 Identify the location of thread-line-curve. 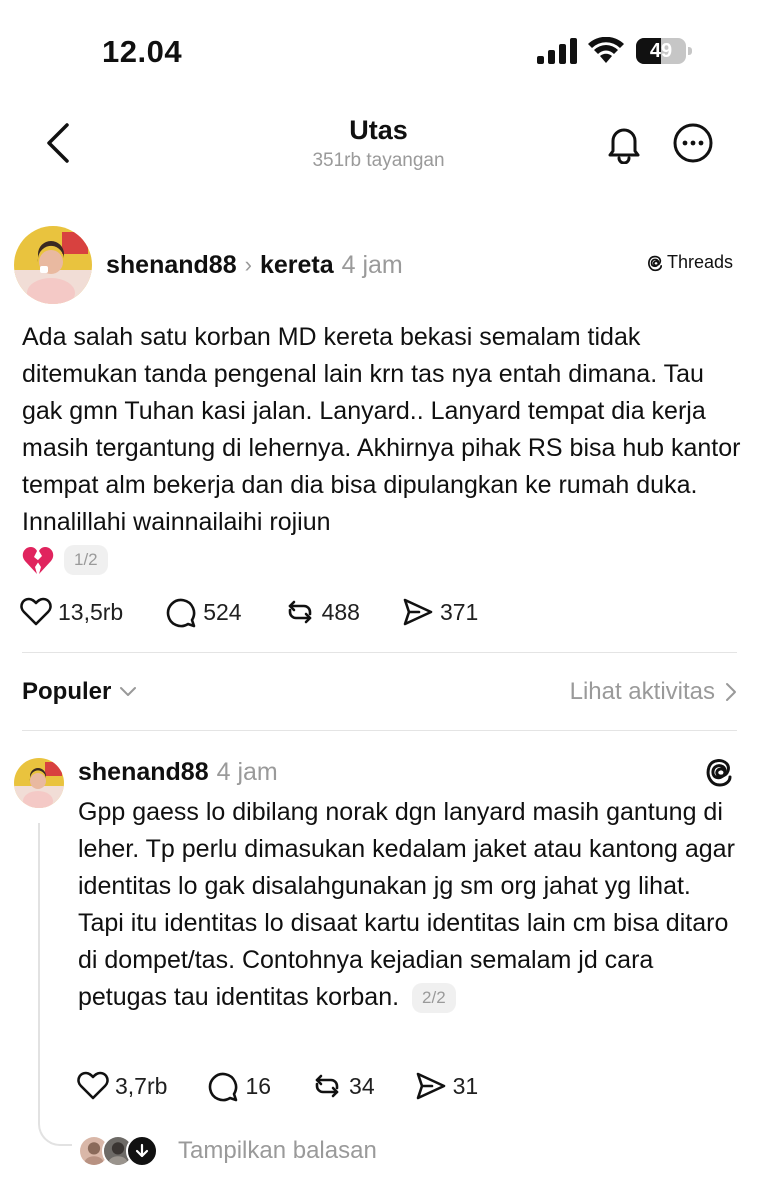
(55, 1128).